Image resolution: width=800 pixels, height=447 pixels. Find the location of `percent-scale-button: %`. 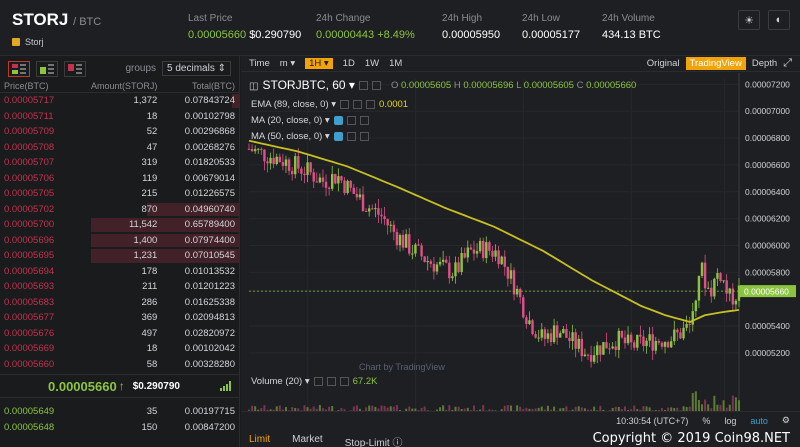

percent-scale-button: % is located at coordinates (706, 421).